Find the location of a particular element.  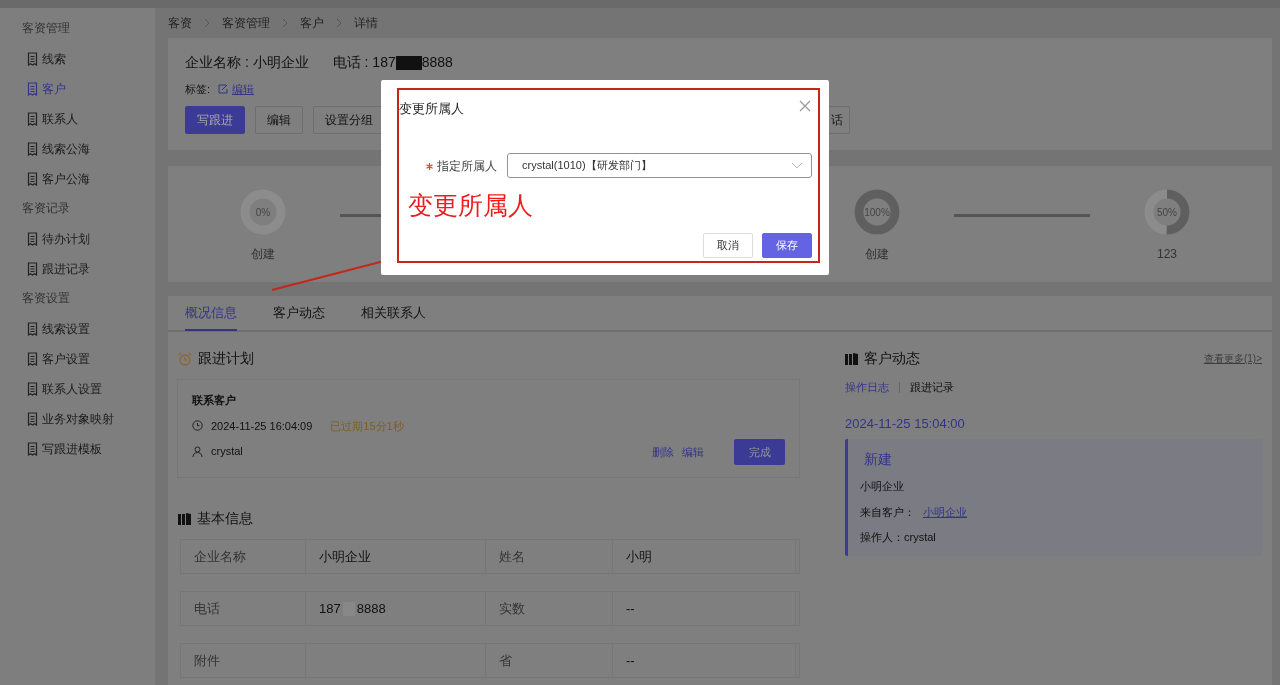

plan-owner: crystal is located at coordinates (227, 451).